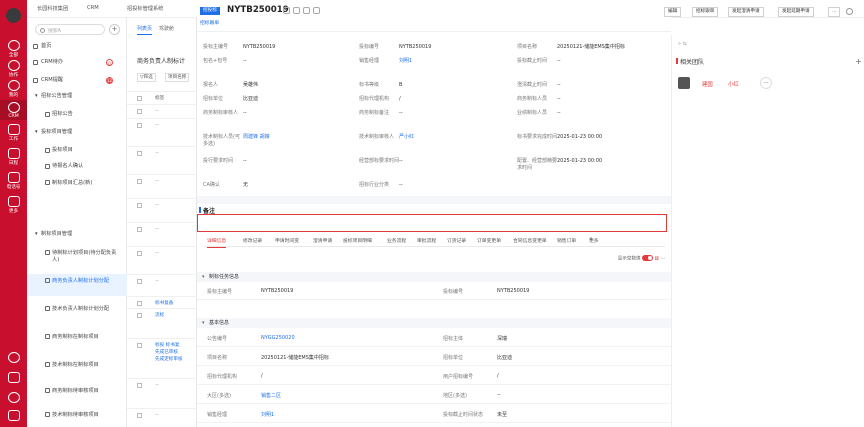 The height and width of the screenshot is (427, 864). Describe the element at coordinates (77, 395) in the screenshot. I see `menu-item-biz-review: 商务制标待审核项目` at that location.